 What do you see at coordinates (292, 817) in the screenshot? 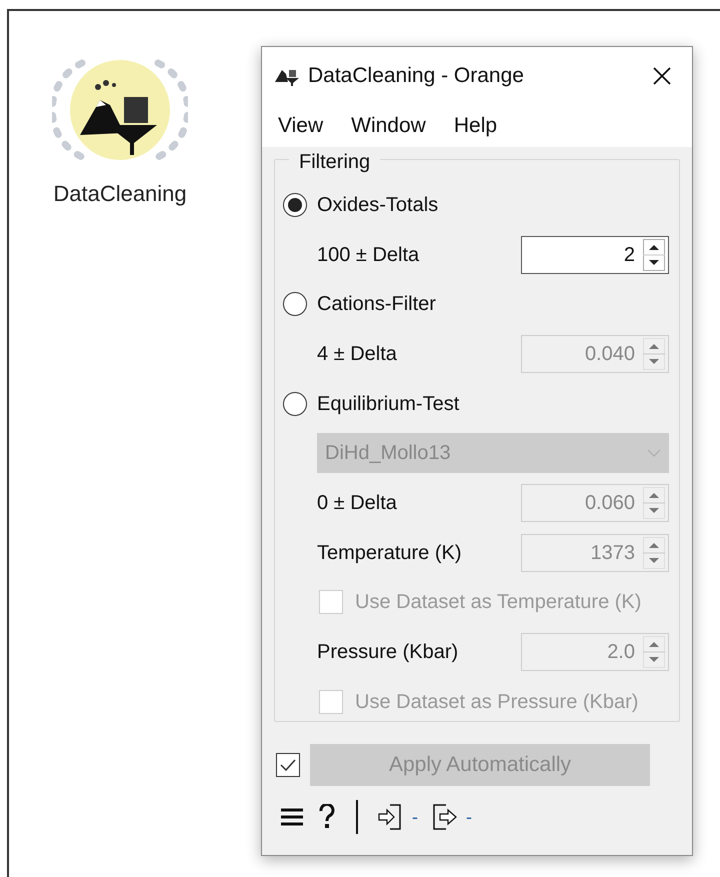
I see `menu-icon` at bounding box center [292, 817].